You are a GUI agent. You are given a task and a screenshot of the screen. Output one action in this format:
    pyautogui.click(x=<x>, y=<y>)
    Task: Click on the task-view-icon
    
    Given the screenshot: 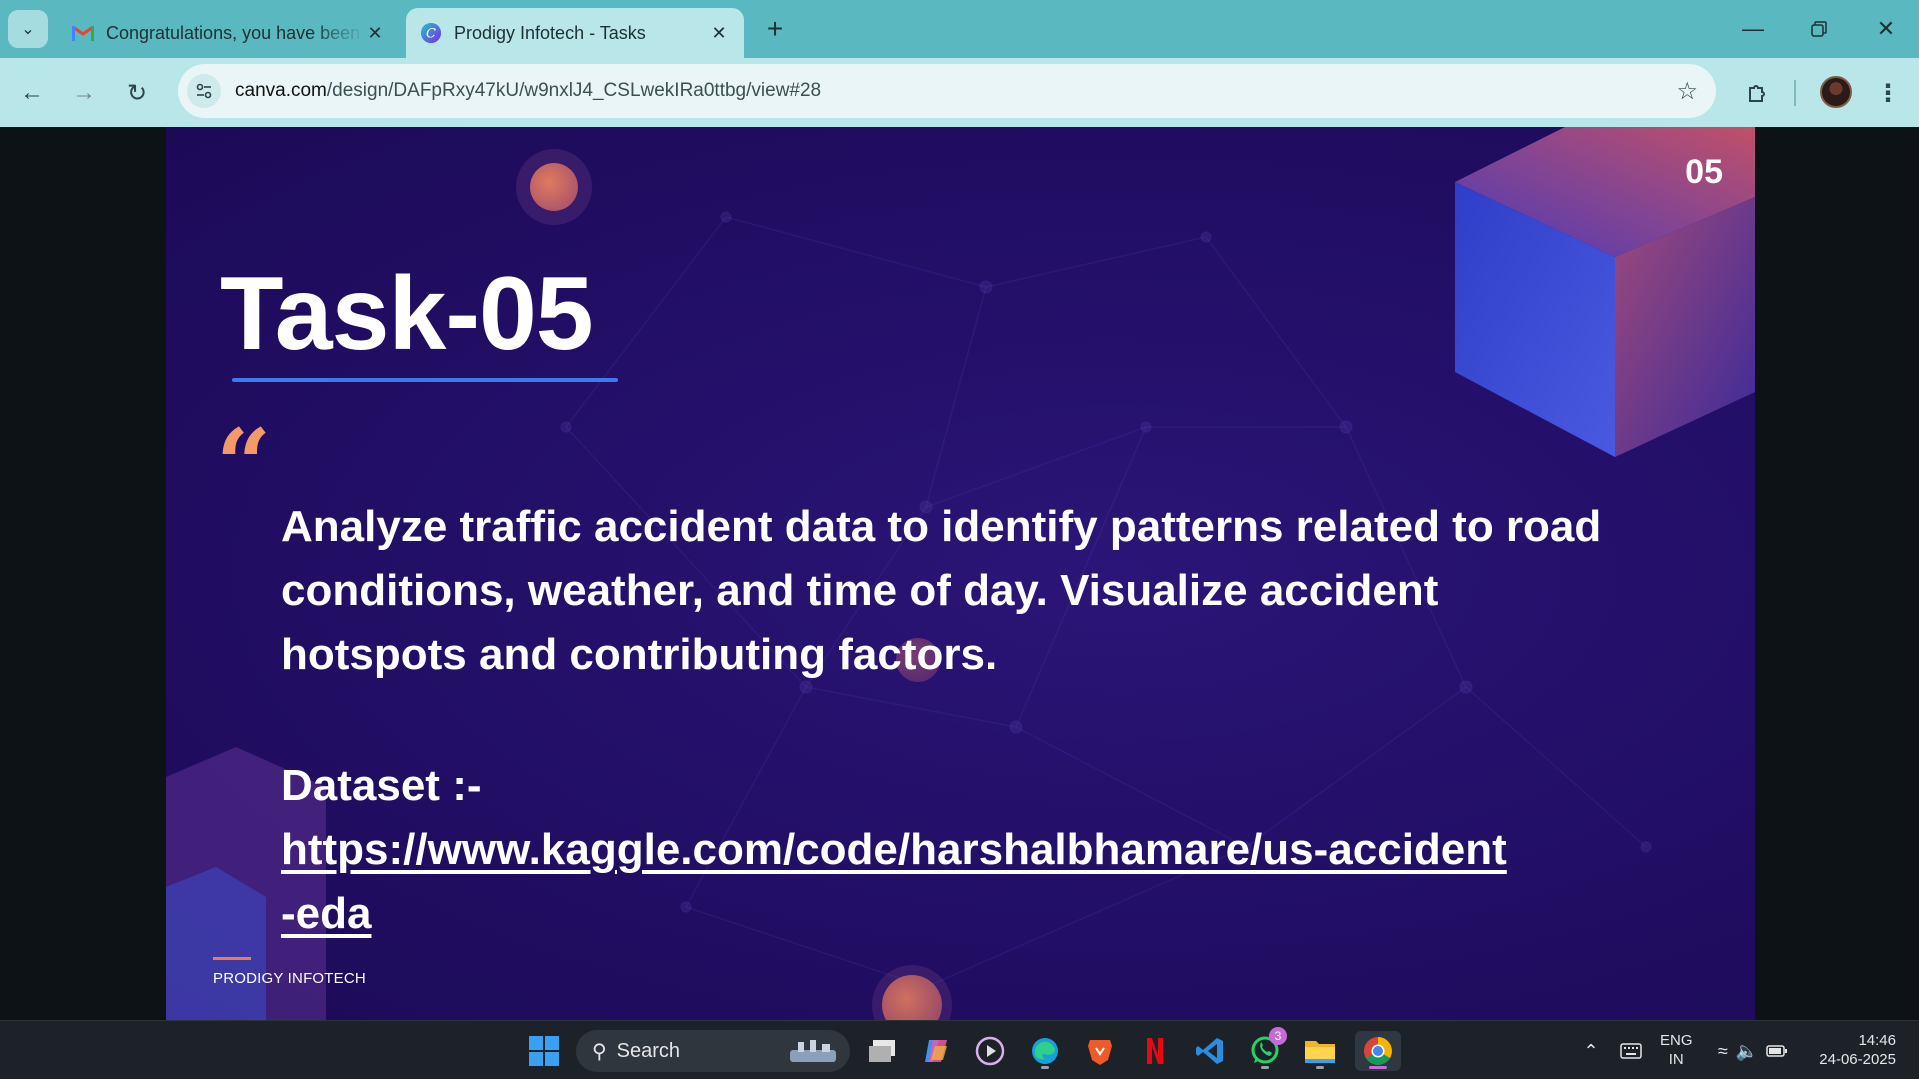 What is the action you would take?
    pyautogui.click(x=882, y=1051)
    